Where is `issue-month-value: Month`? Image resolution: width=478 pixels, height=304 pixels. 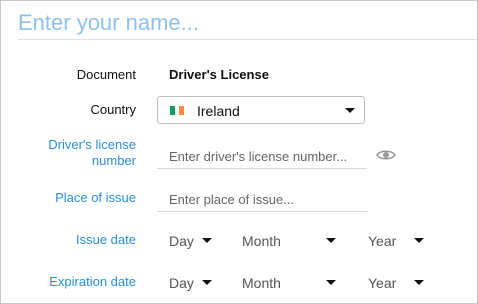 issue-month-value: Month is located at coordinates (261, 241).